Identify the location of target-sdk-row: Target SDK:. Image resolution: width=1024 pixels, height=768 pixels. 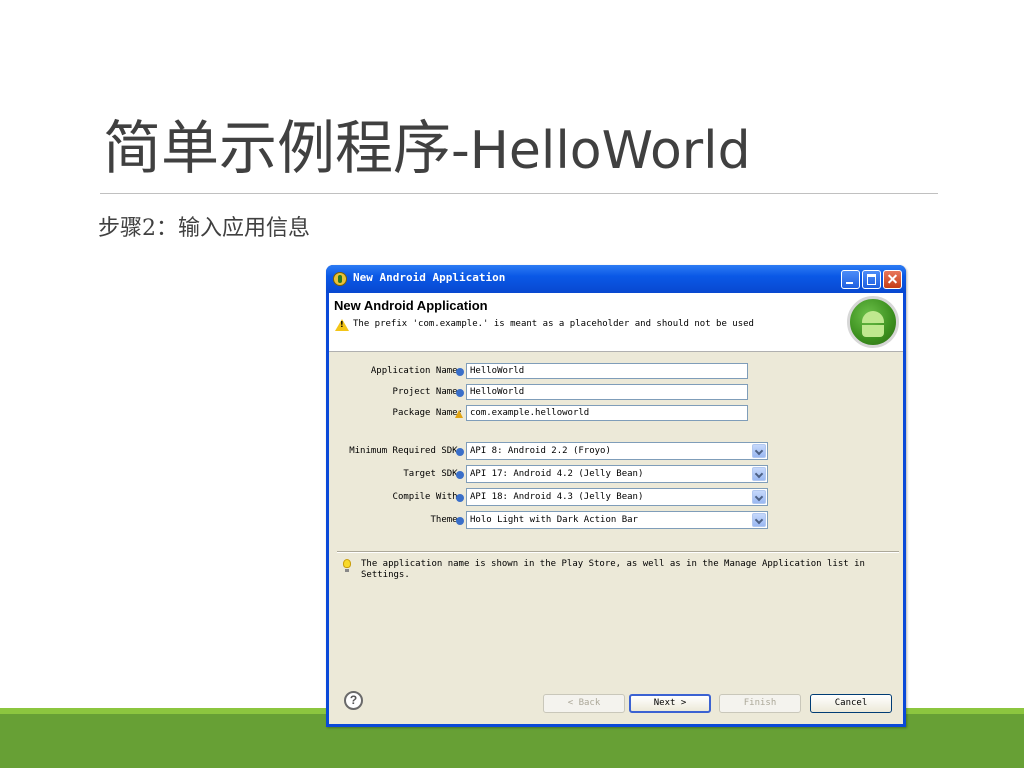
(396, 475).